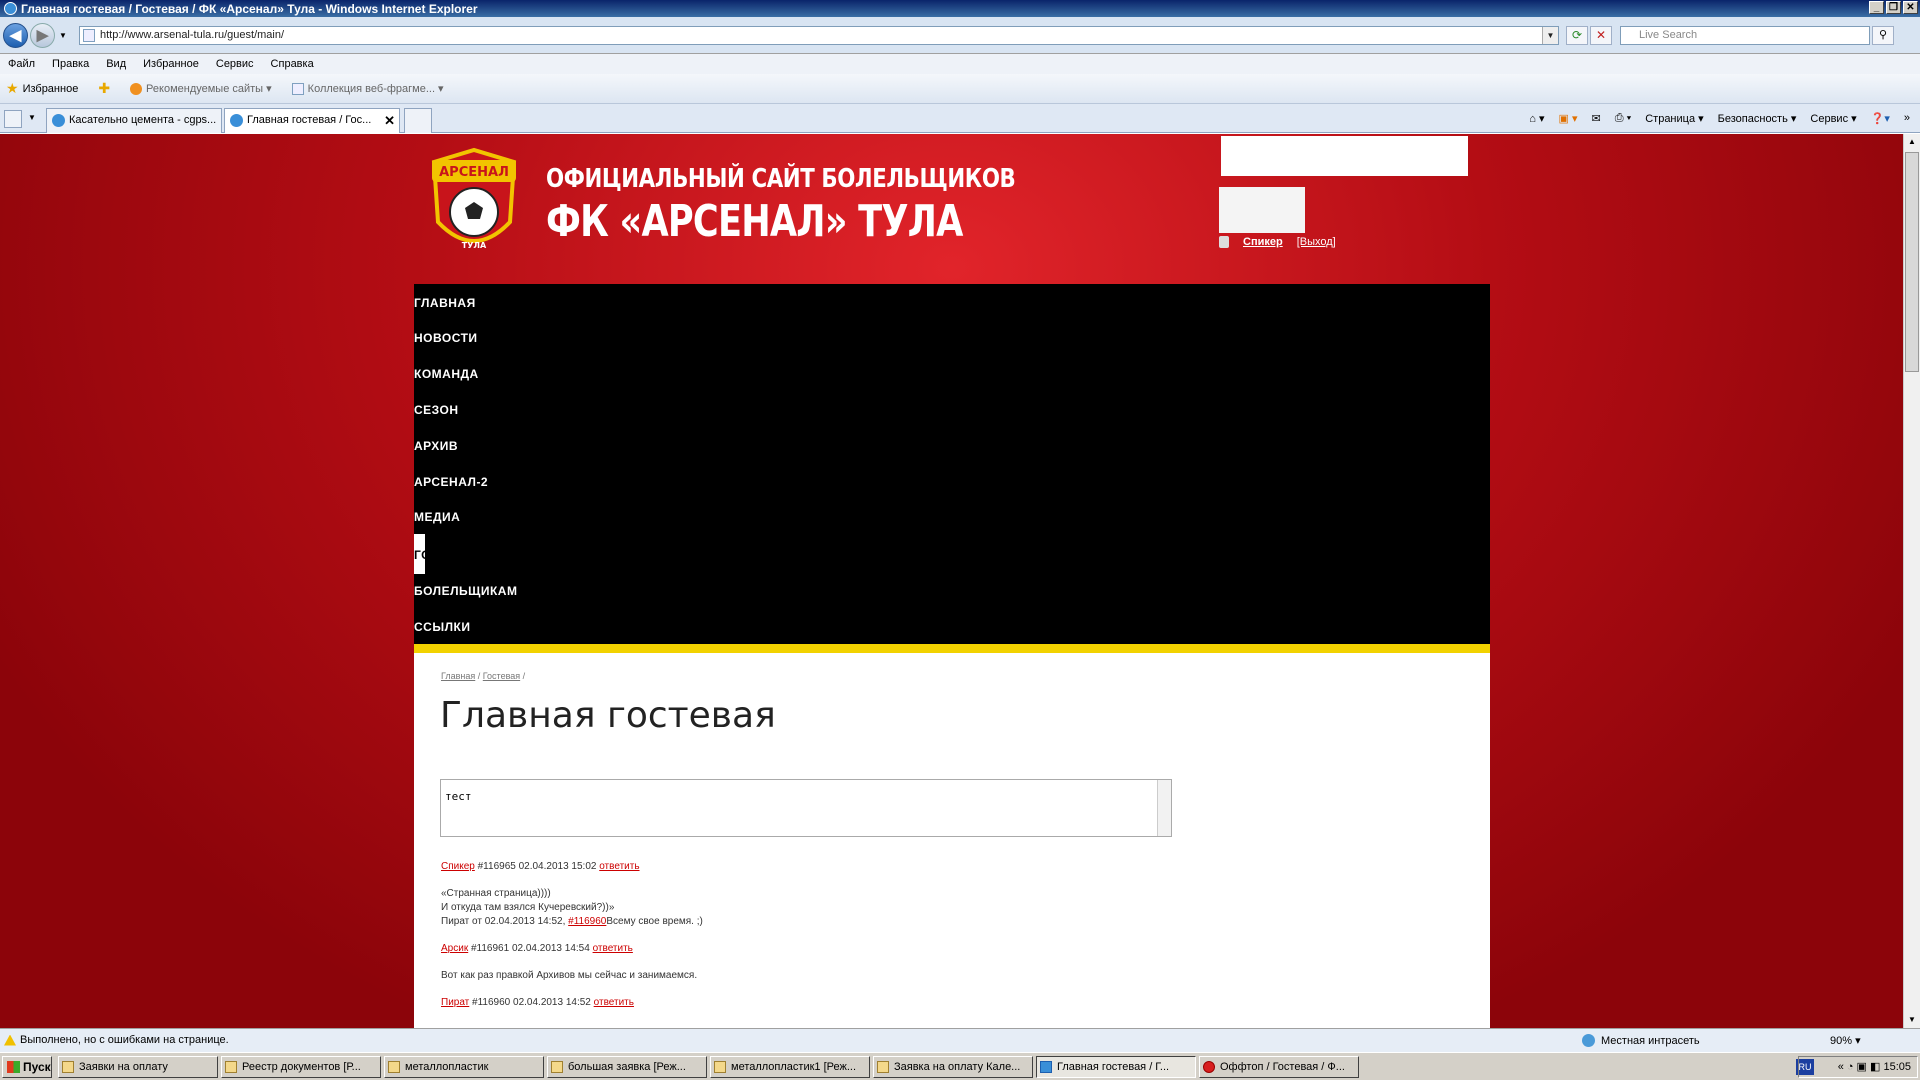 This screenshot has height=1080, width=1920. What do you see at coordinates (1845, 1040) in the screenshot?
I see `zoom-level: 90% ▾` at bounding box center [1845, 1040].